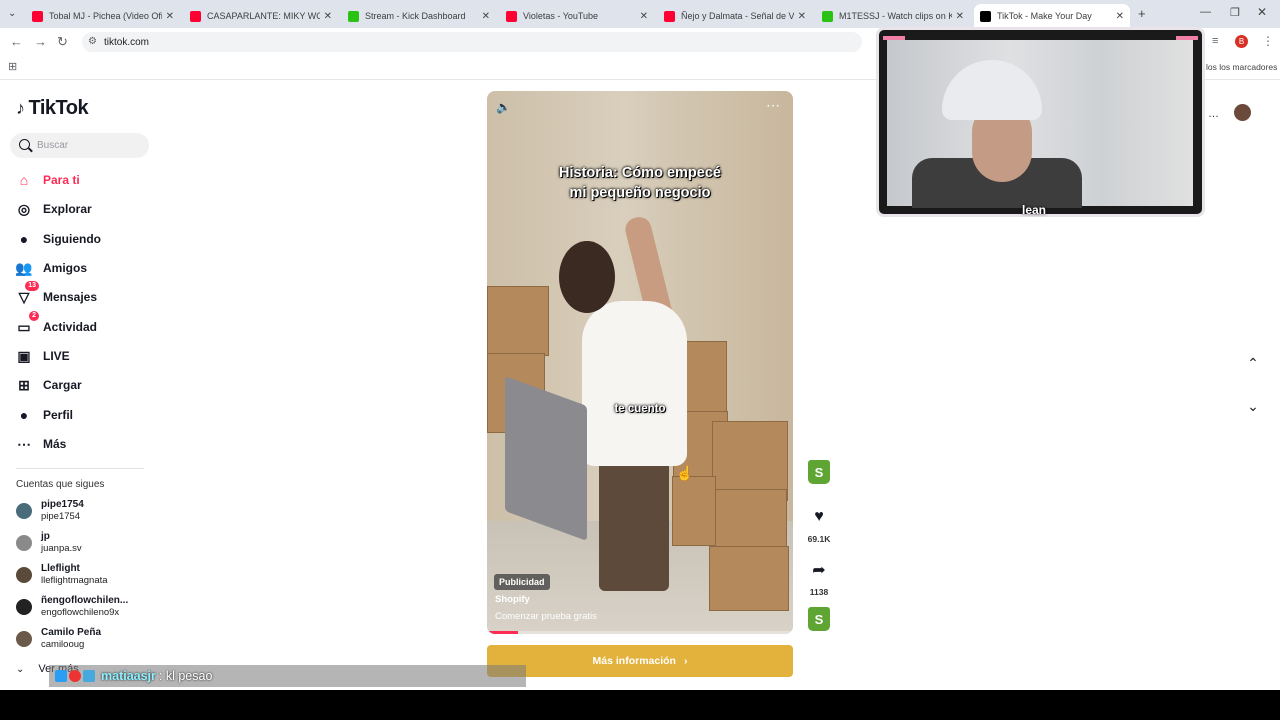  What do you see at coordinates (70, 297) in the screenshot?
I see `sidebar-item-label: Mensajes` at bounding box center [70, 297].